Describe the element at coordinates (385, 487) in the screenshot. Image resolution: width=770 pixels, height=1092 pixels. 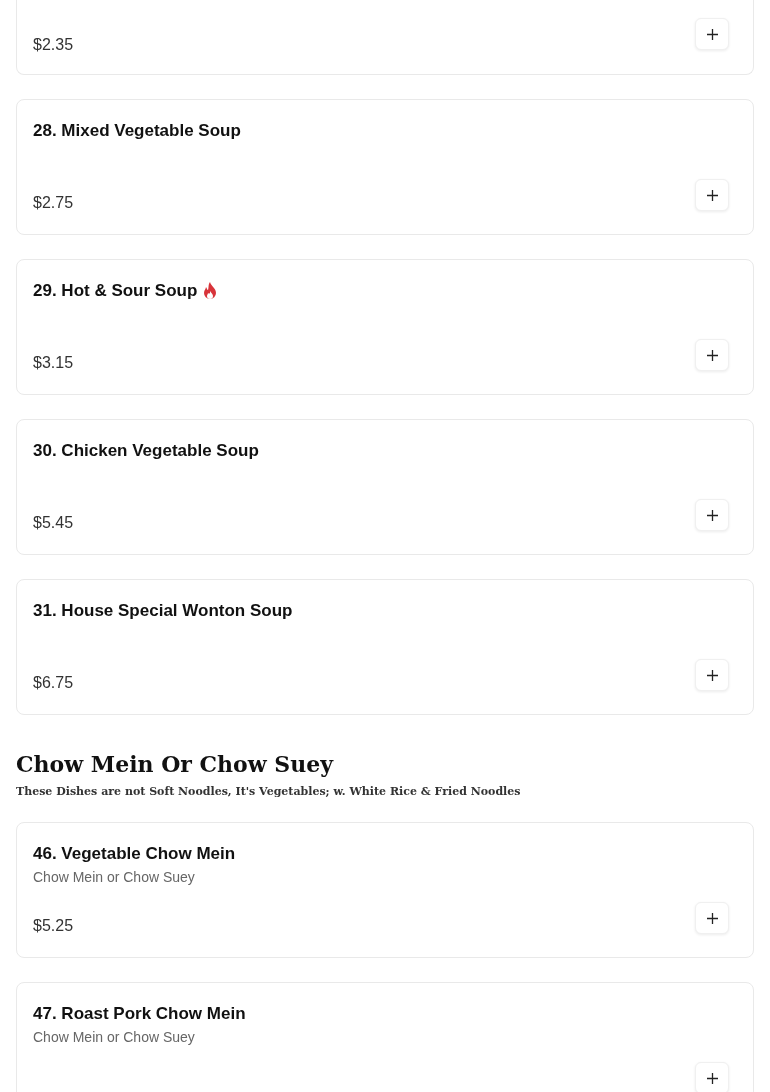
I see `menu-item-card: 30. Chicken Vegetable Soup $5.45` at that location.